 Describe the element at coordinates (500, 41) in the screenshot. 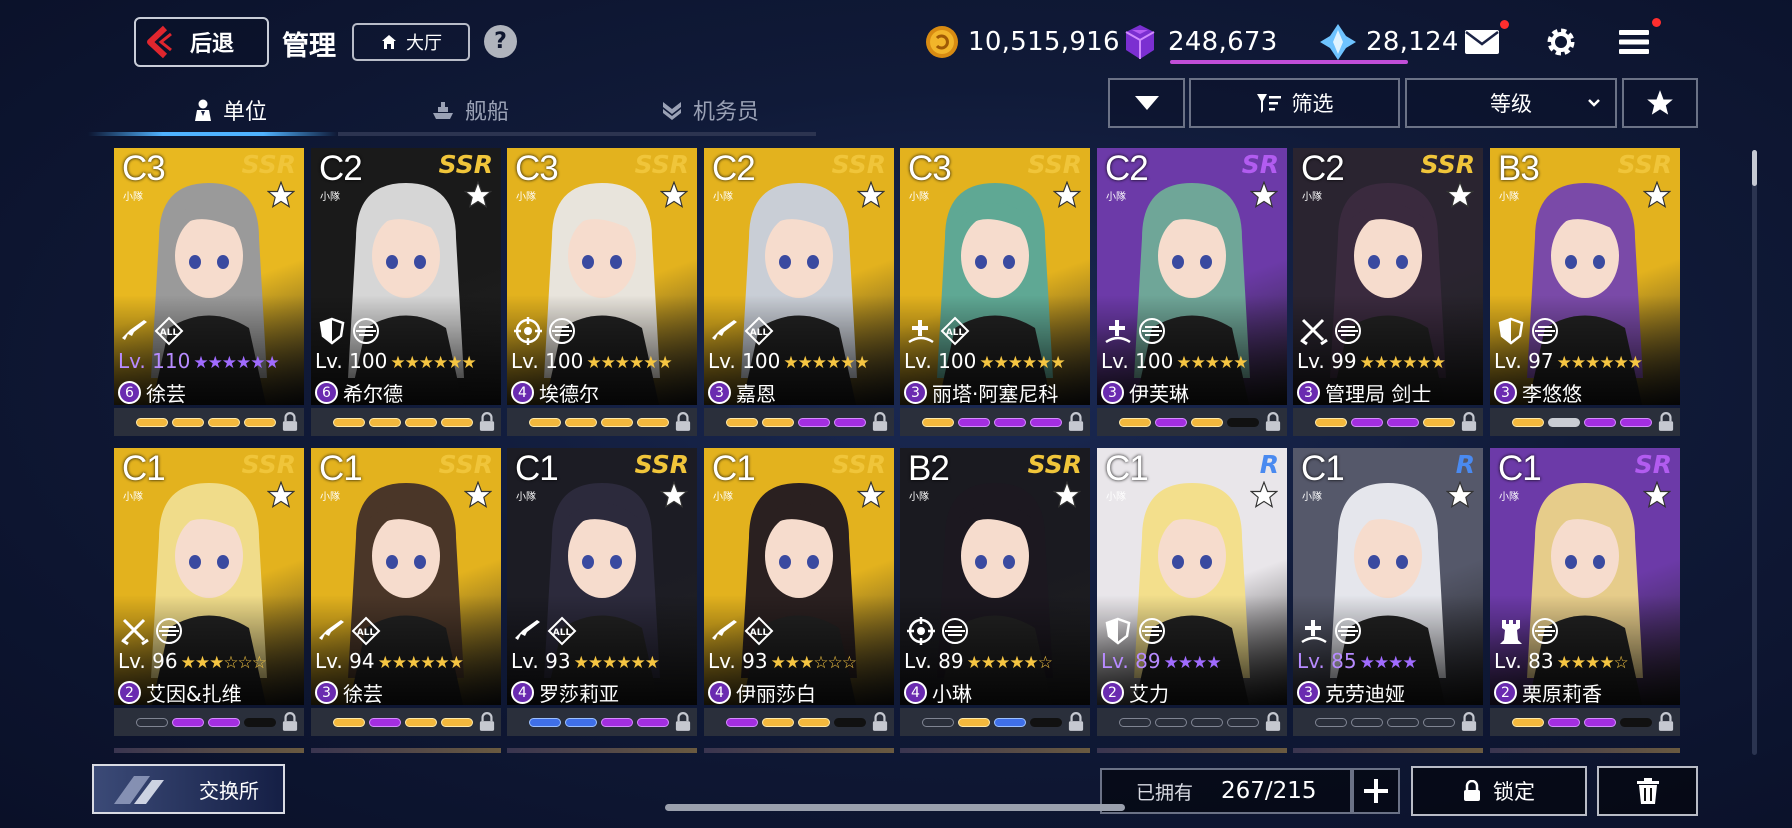

I see `help-button: ?` at that location.